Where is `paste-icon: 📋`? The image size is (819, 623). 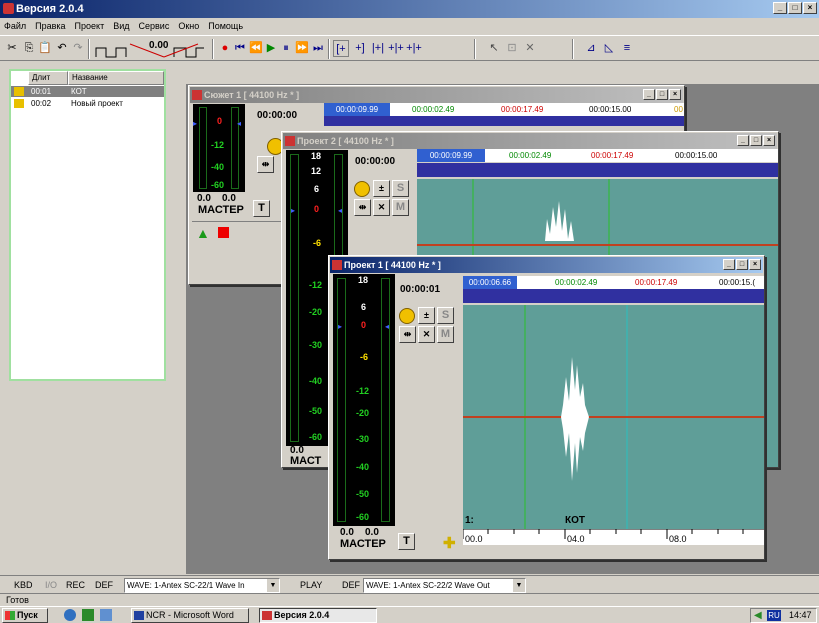 paste-icon: 📋 is located at coordinates (45, 48).